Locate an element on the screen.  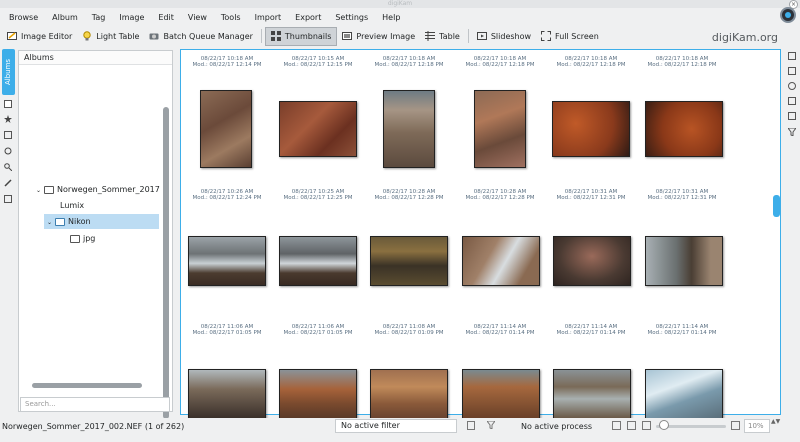
filter-icon is located at coordinates (792, 132).